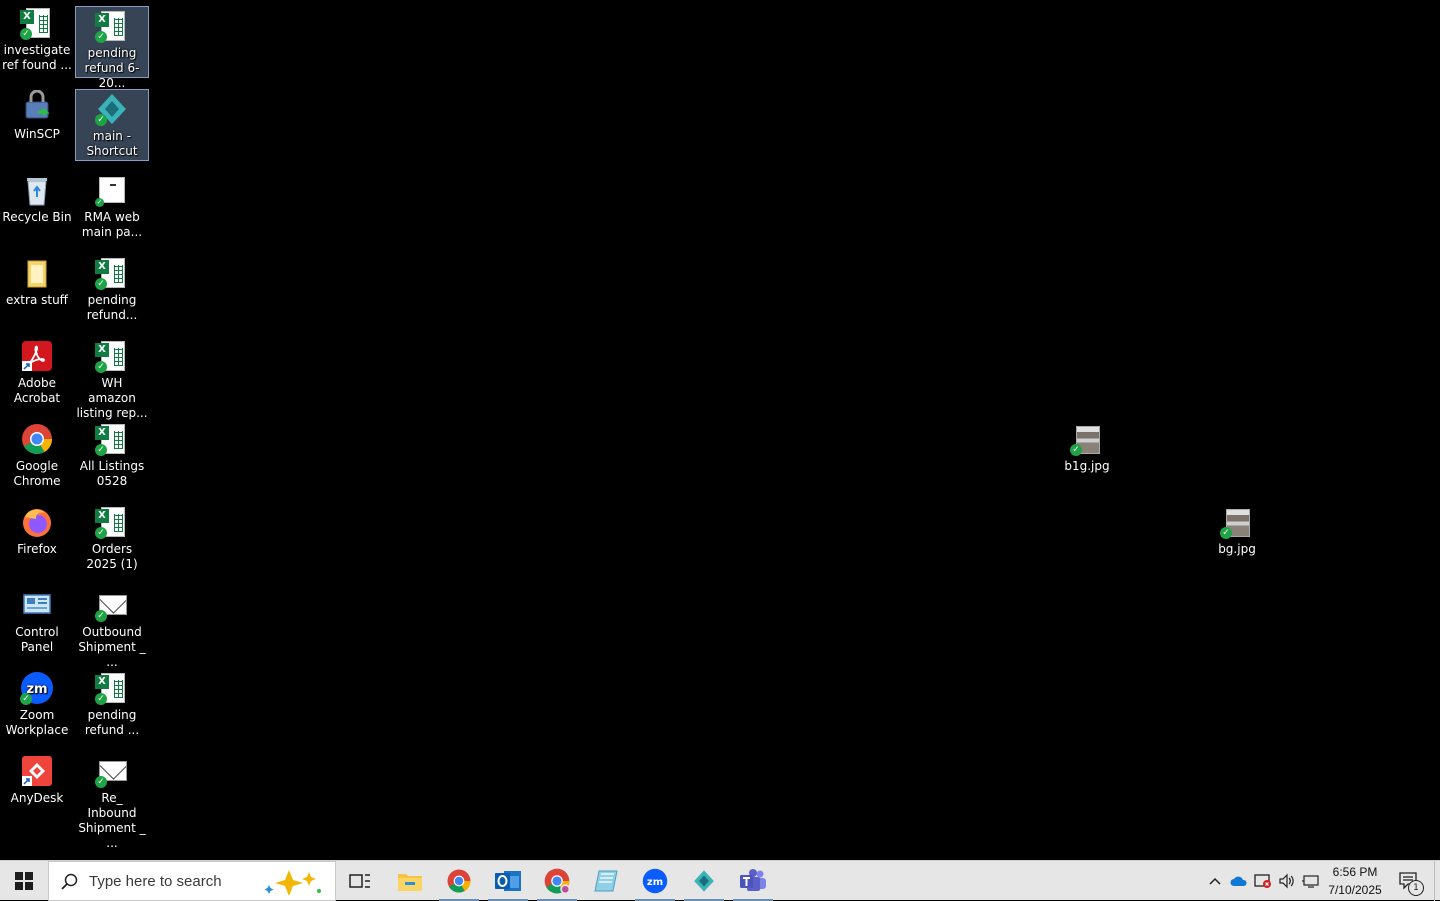  I want to click on svg-text: zm, so click(655, 882).